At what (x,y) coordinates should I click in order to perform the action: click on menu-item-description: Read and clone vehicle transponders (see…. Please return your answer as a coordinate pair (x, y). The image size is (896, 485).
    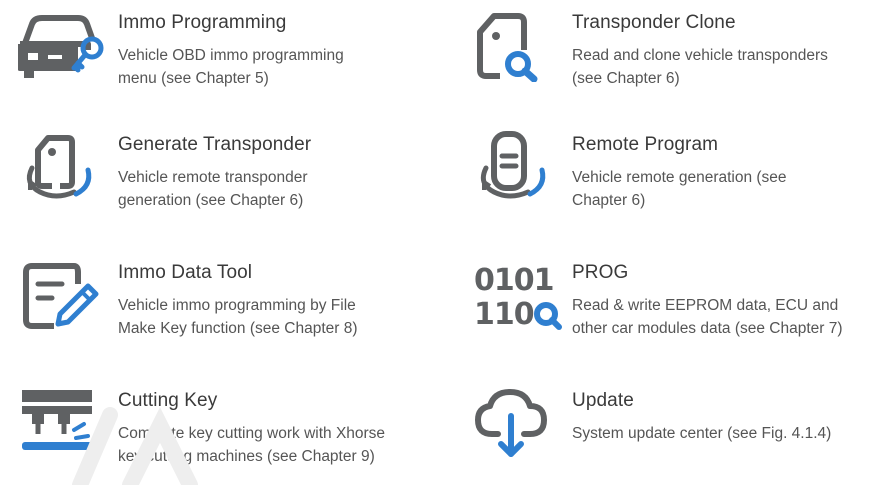
    Looking at the image, I should click on (700, 67).